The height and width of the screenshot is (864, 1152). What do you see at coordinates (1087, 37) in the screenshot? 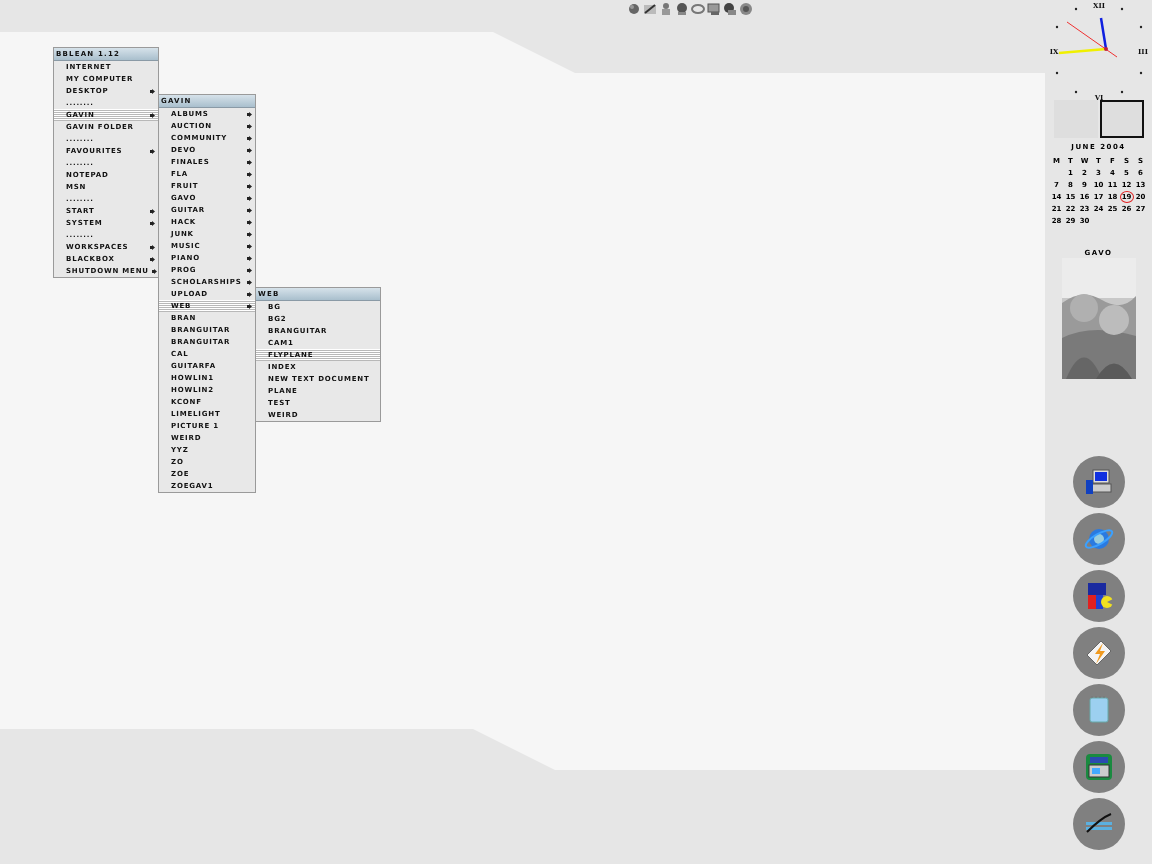
I see `clock-hands-drawing` at bounding box center [1087, 37].